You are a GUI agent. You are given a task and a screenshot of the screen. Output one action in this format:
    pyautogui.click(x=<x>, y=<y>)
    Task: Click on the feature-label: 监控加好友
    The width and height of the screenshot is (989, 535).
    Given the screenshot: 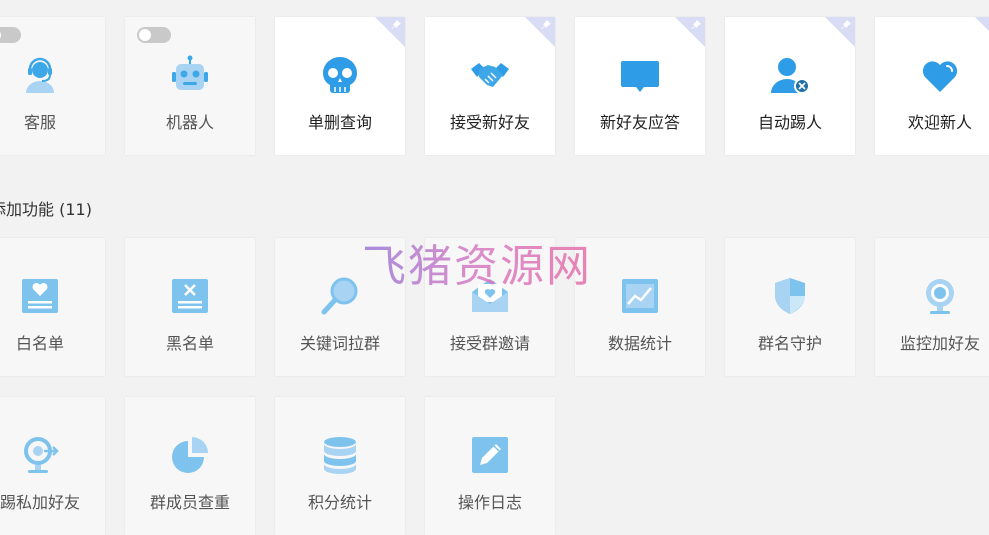 What is the action you would take?
    pyautogui.click(x=939, y=343)
    